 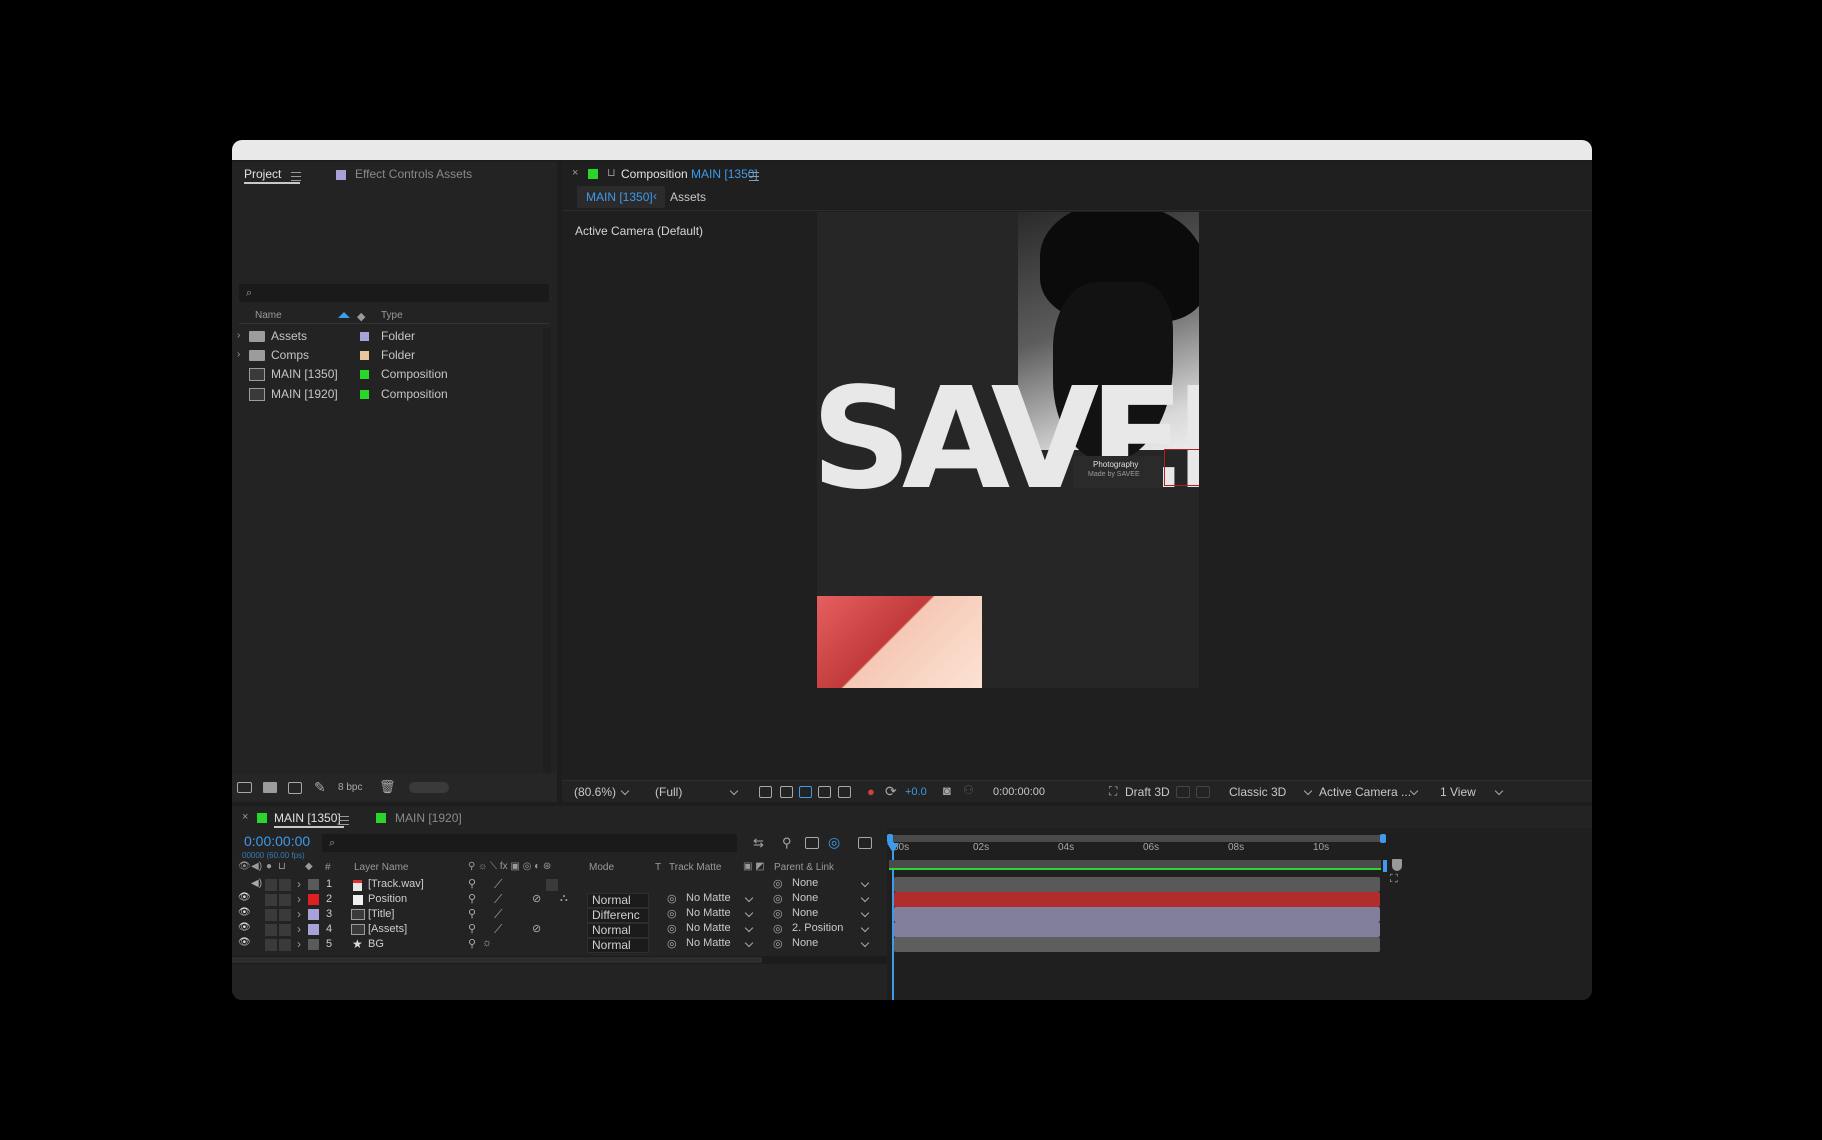 I want to click on sort-ascending-icon, so click(x=344, y=315).